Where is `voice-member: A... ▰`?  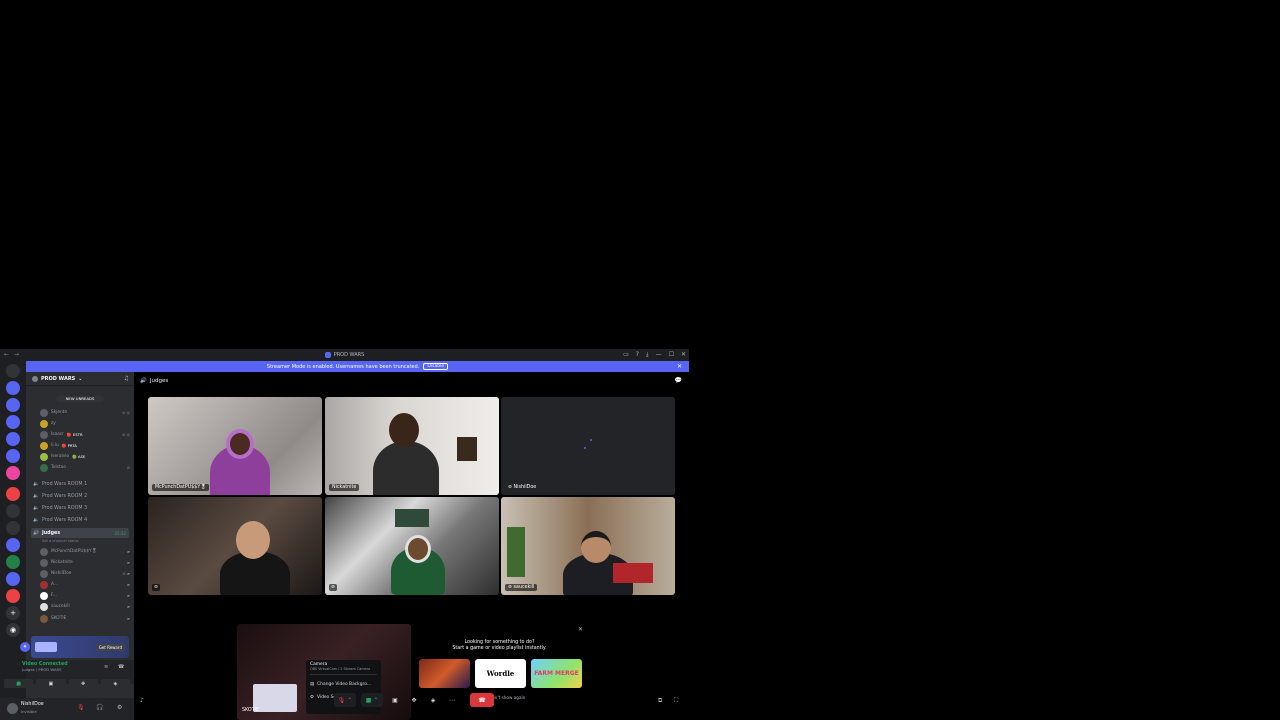 voice-member: A... ▰ is located at coordinates (85, 584).